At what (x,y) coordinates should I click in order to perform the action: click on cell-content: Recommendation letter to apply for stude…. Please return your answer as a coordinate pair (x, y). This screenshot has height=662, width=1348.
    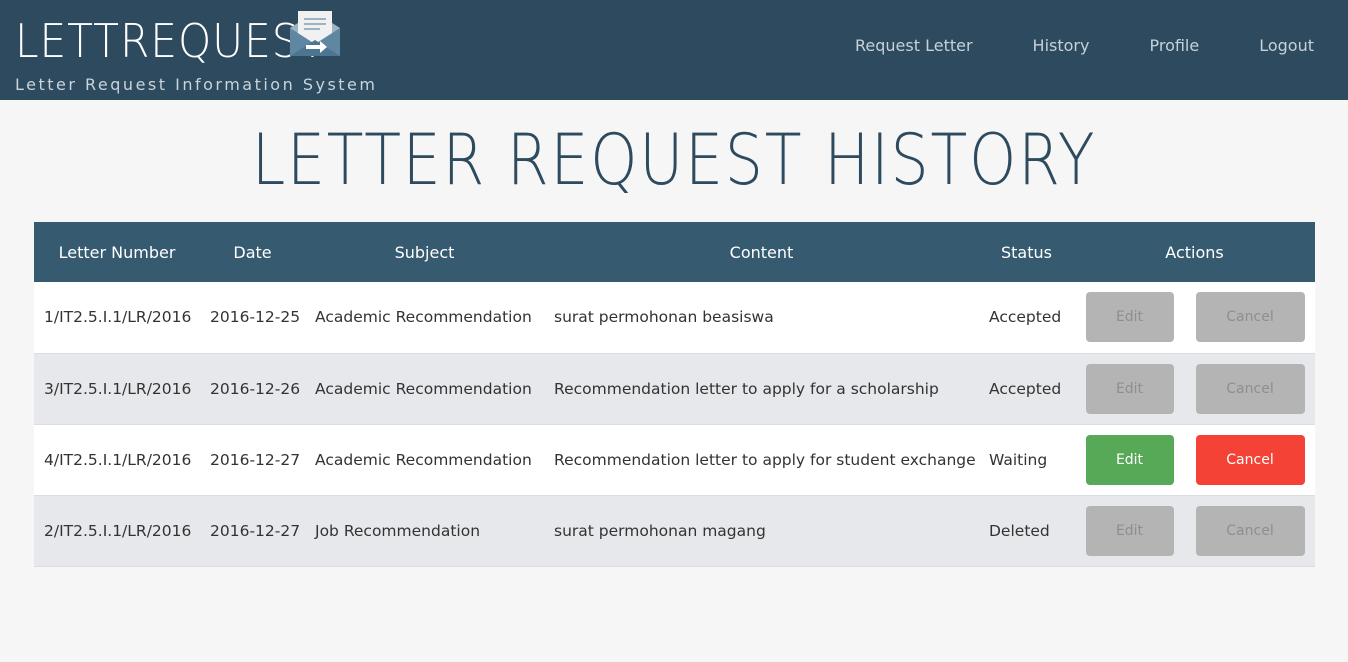
    Looking at the image, I should click on (765, 459).